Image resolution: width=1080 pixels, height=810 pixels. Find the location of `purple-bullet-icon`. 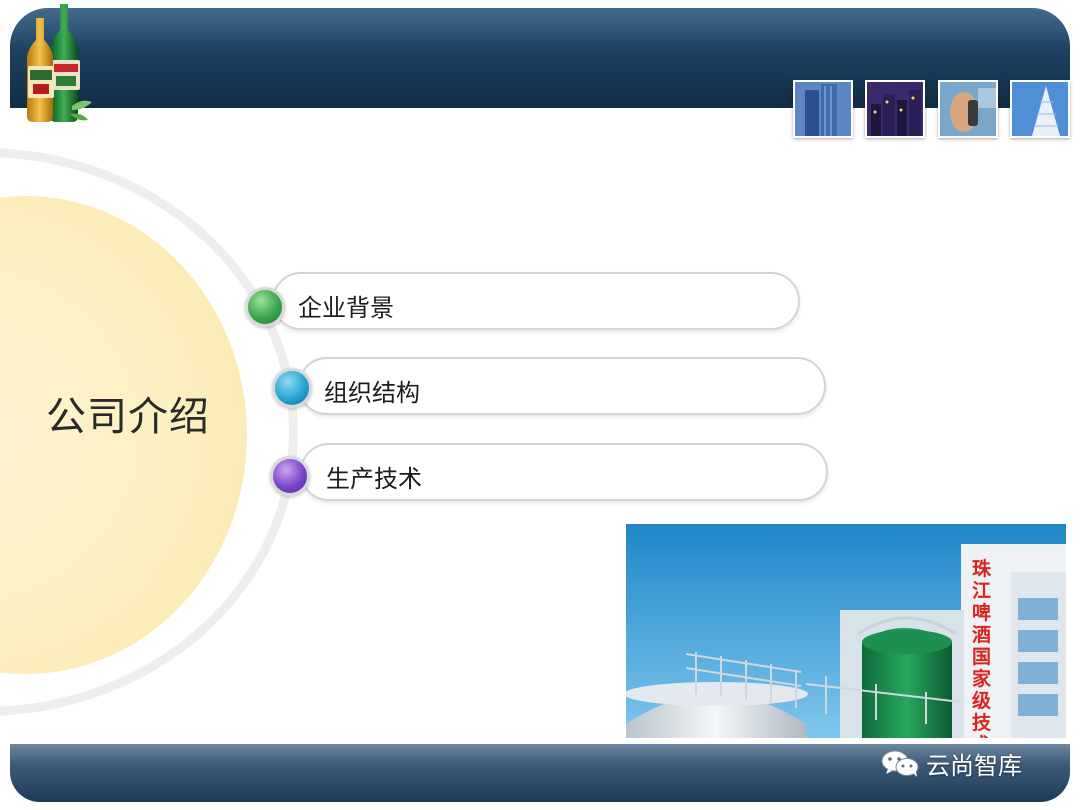

purple-bullet-icon is located at coordinates (290, 476).